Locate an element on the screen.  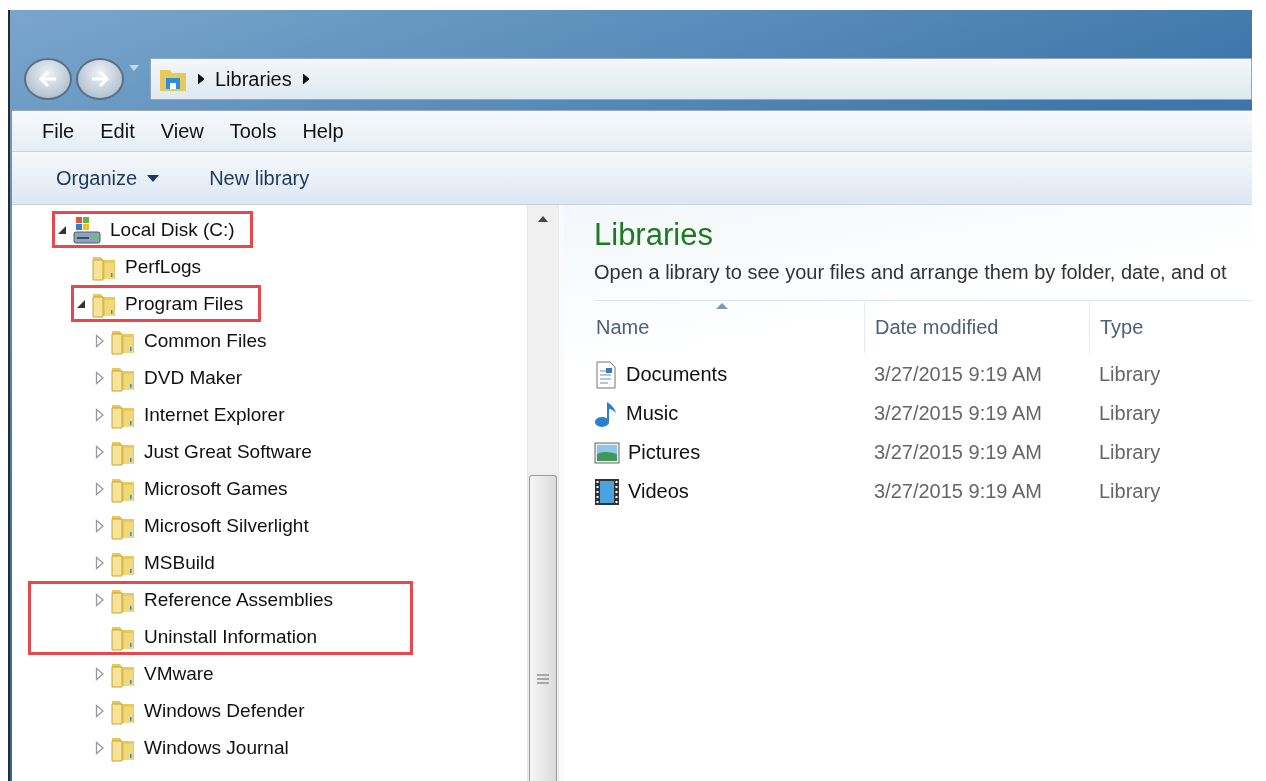
back-arrow-icon is located at coordinates (48, 79).